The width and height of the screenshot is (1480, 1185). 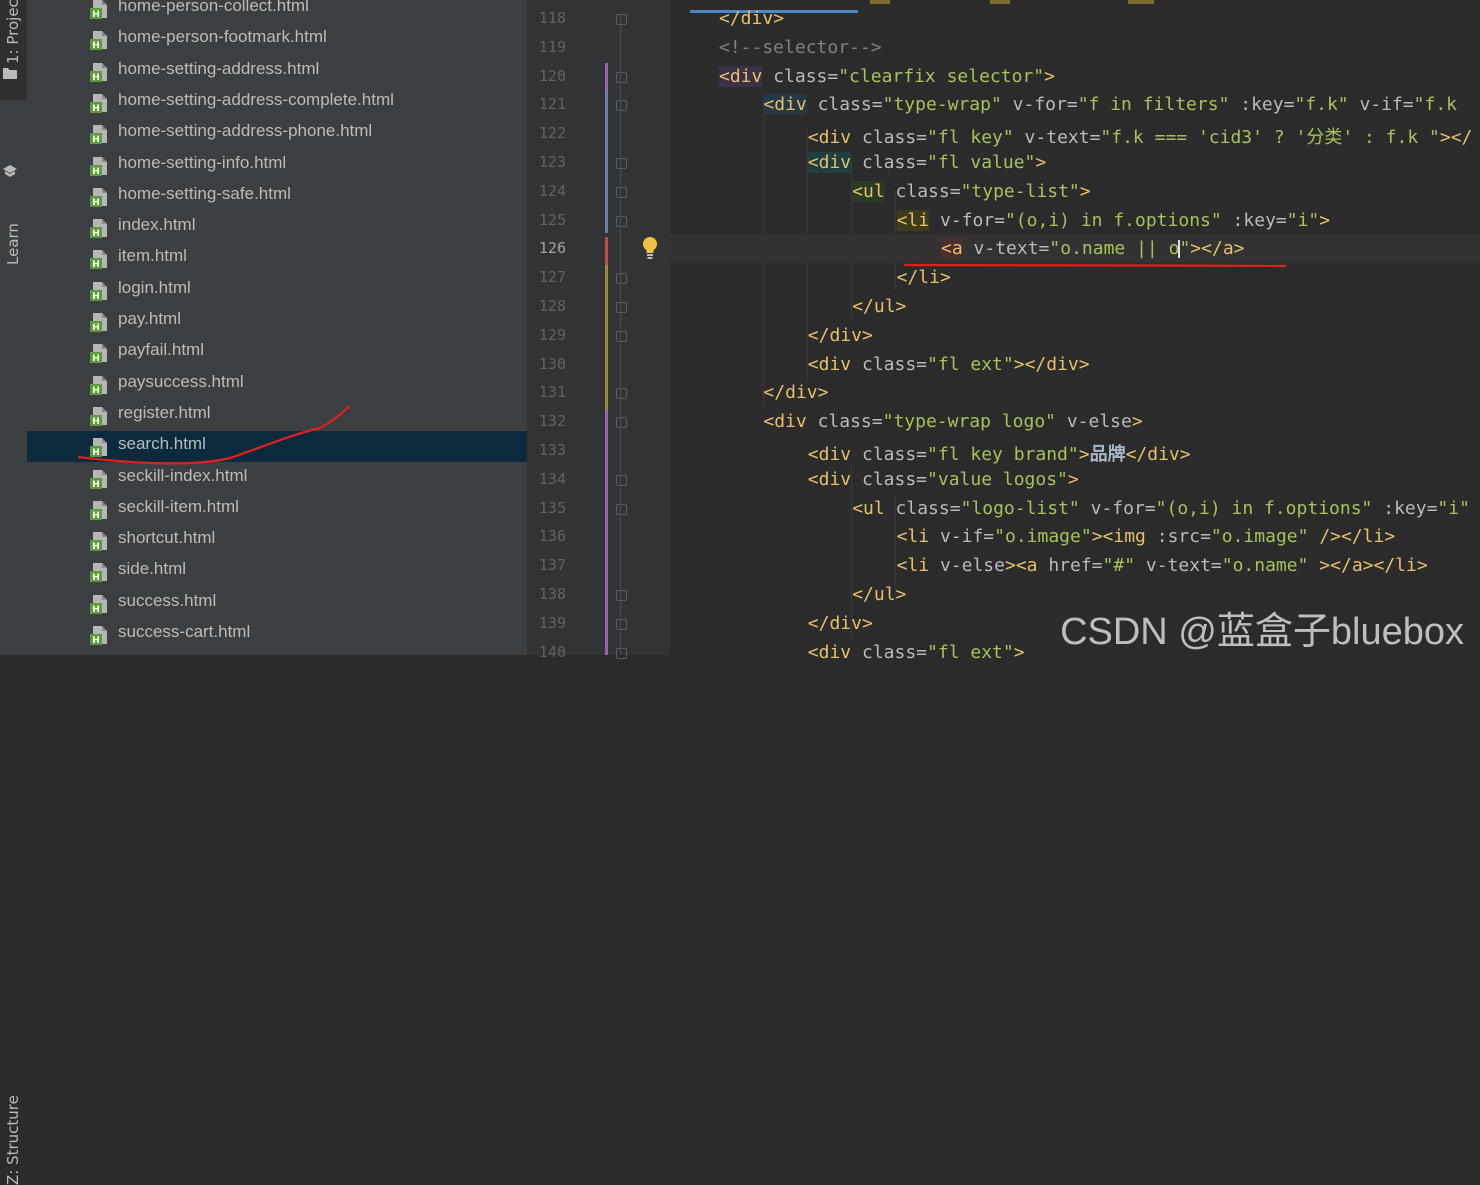 I want to click on tool-window-strip: 1: Project Learn Z: Structure, so click(x=14, y=592).